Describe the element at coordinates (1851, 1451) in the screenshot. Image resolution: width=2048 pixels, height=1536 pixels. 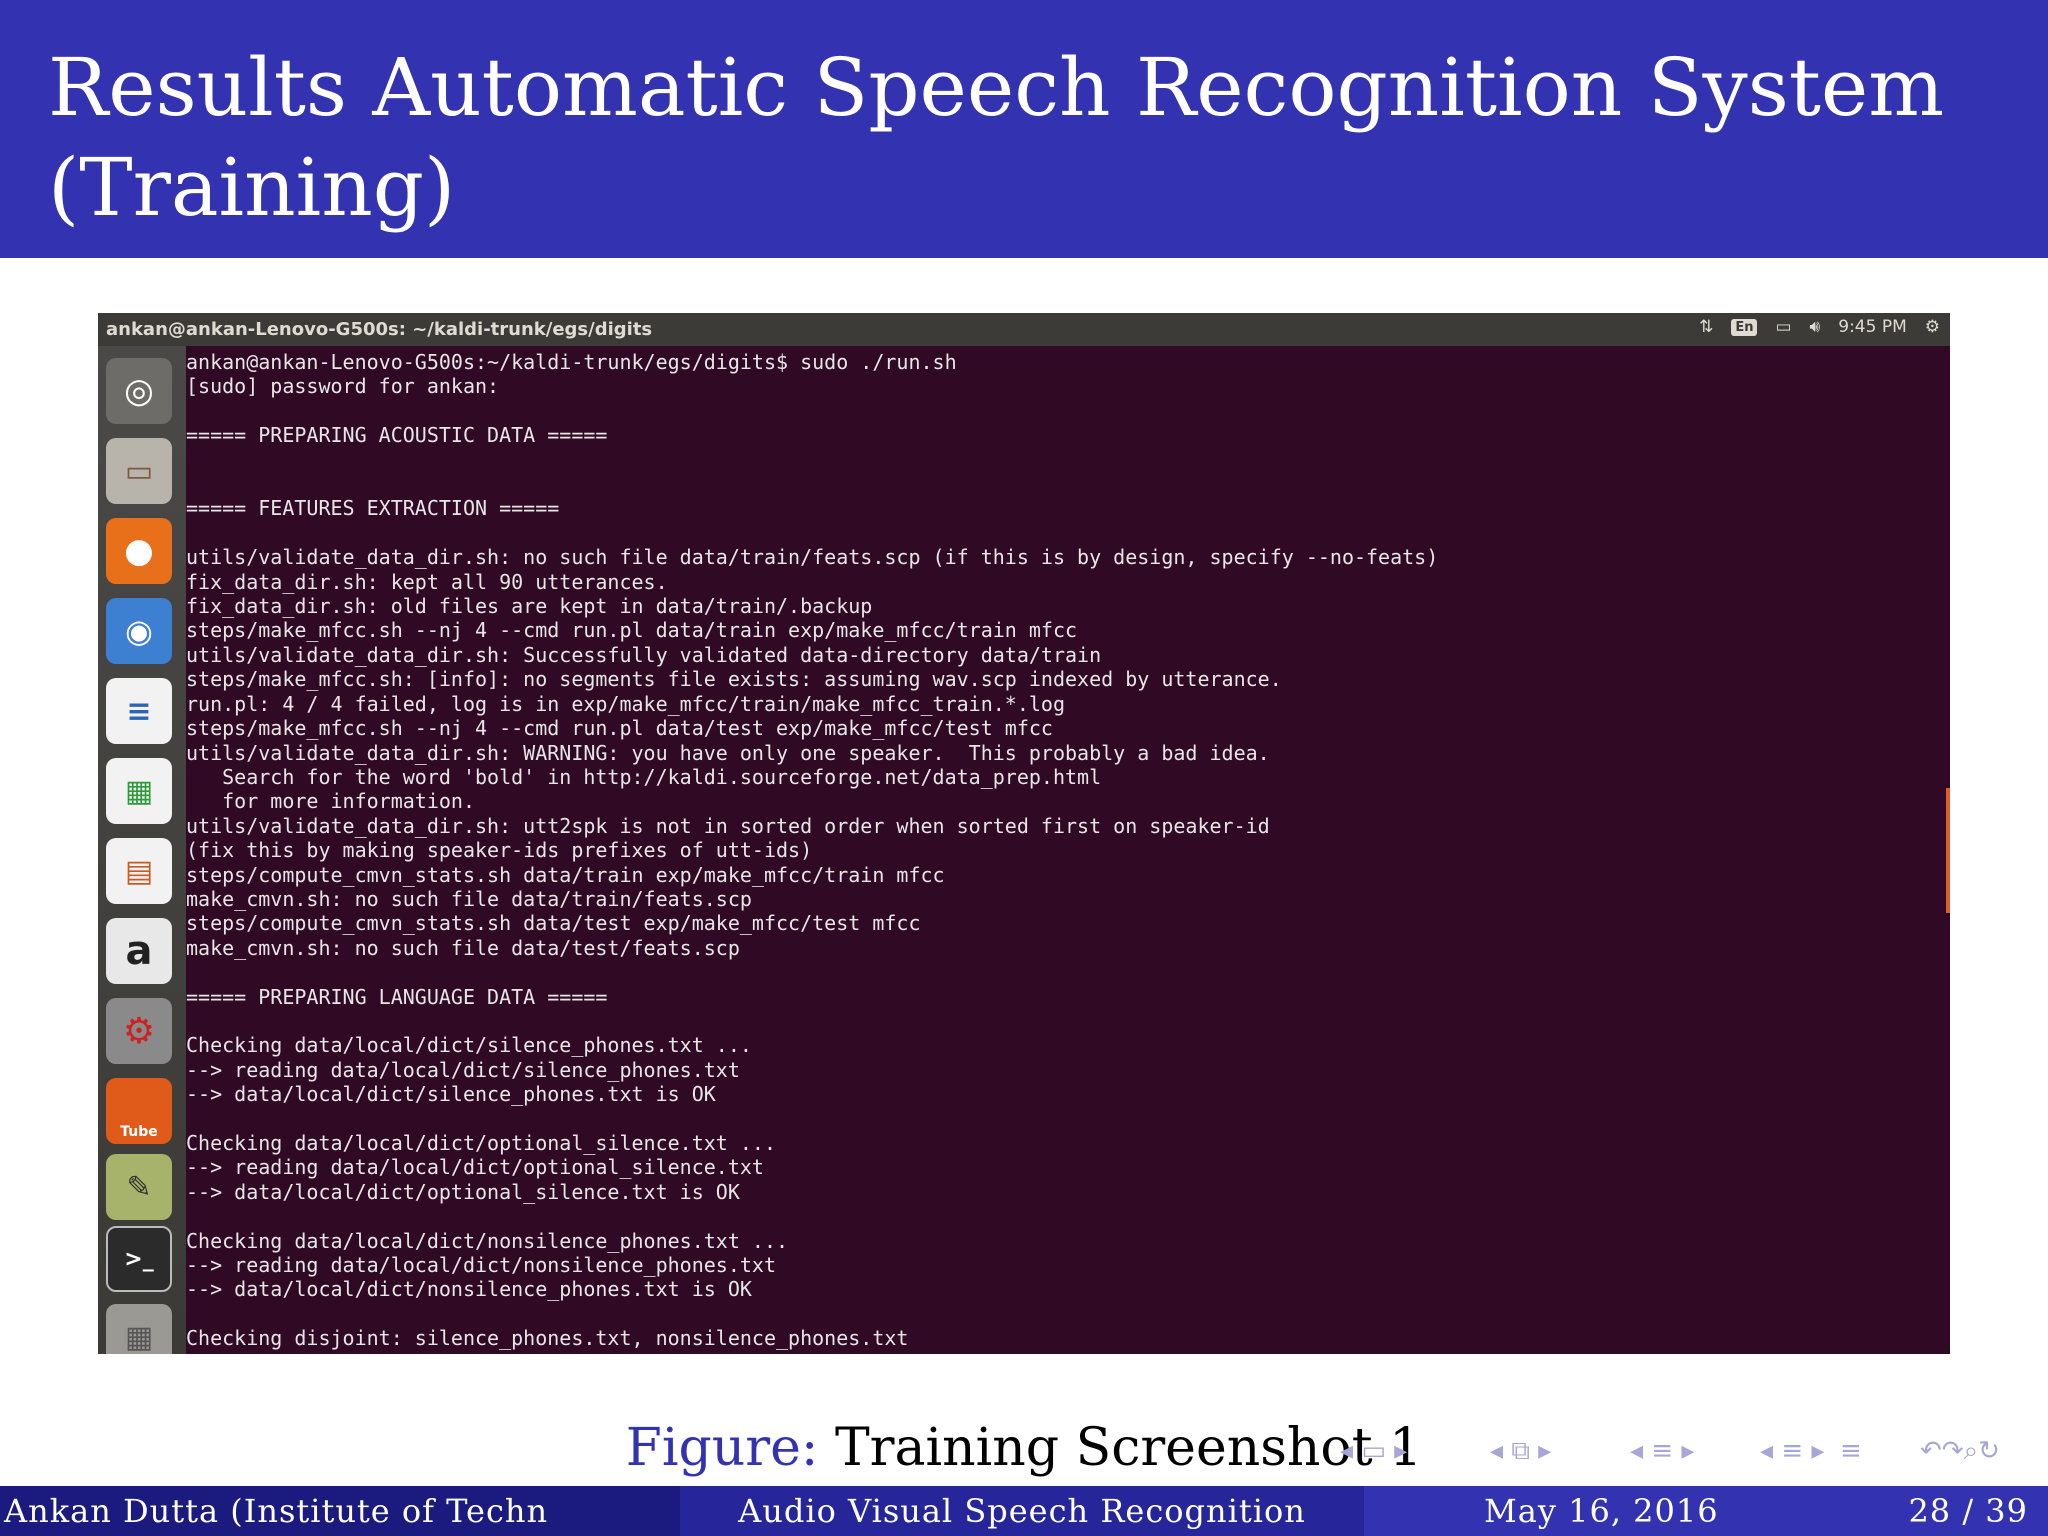
I see `nav-appendix-icon: ≡` at that location.